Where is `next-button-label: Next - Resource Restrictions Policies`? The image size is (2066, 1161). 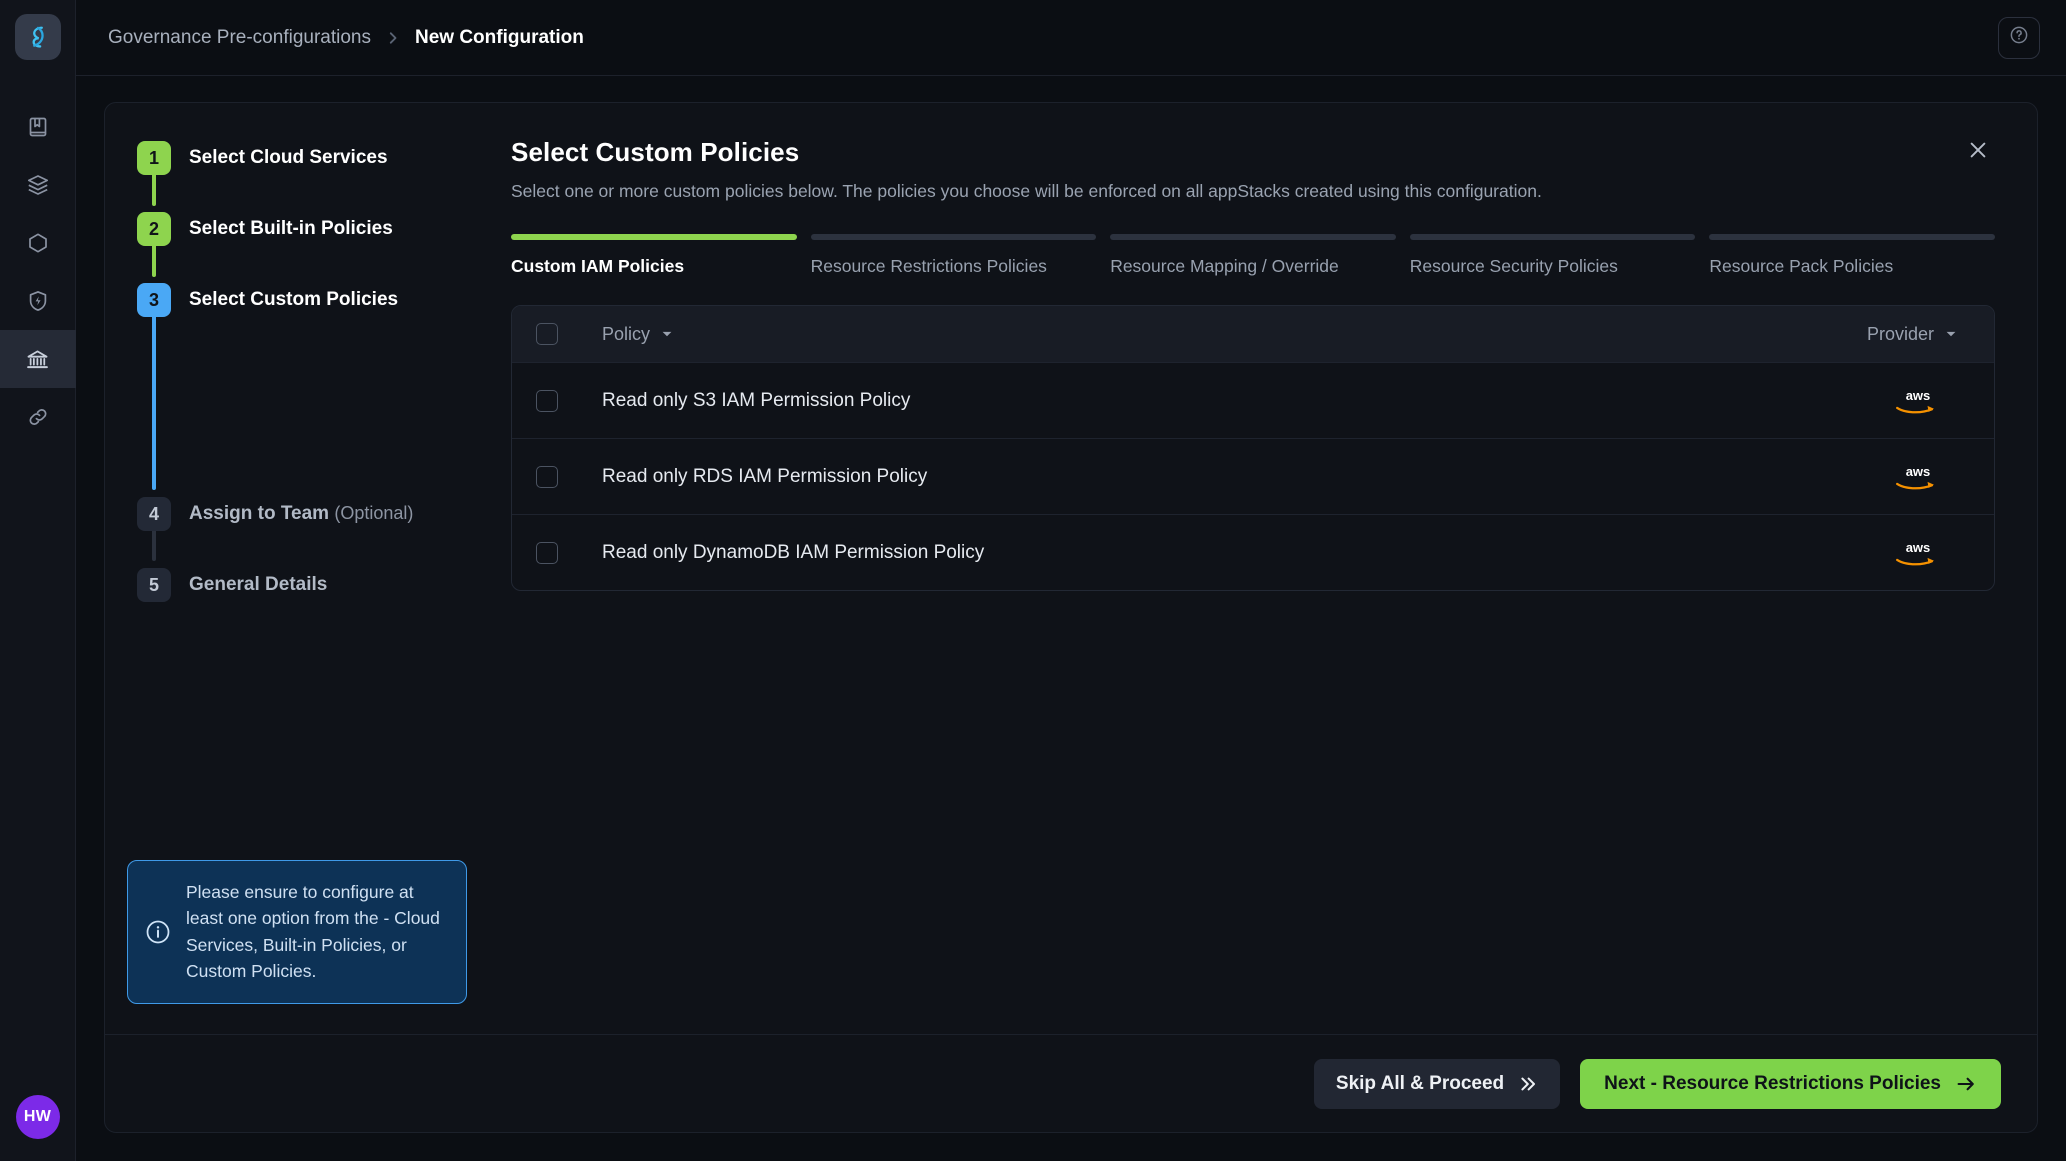 next-button-label: Next - Resource Restrictions Policies is located at coordinates (1772, 1083).